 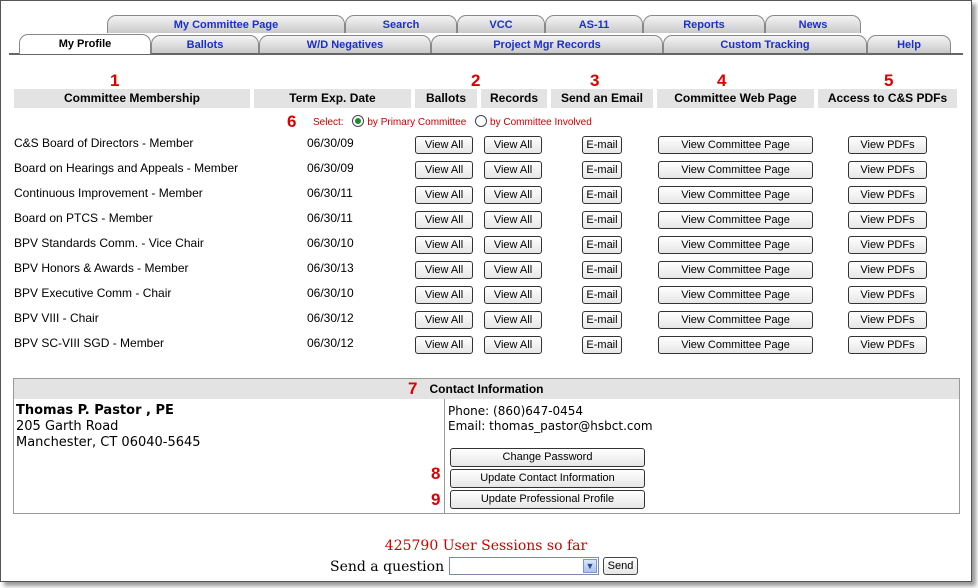 I want to click on update-contact-information-button: Update Contact Information, so click(x=547, y=478).